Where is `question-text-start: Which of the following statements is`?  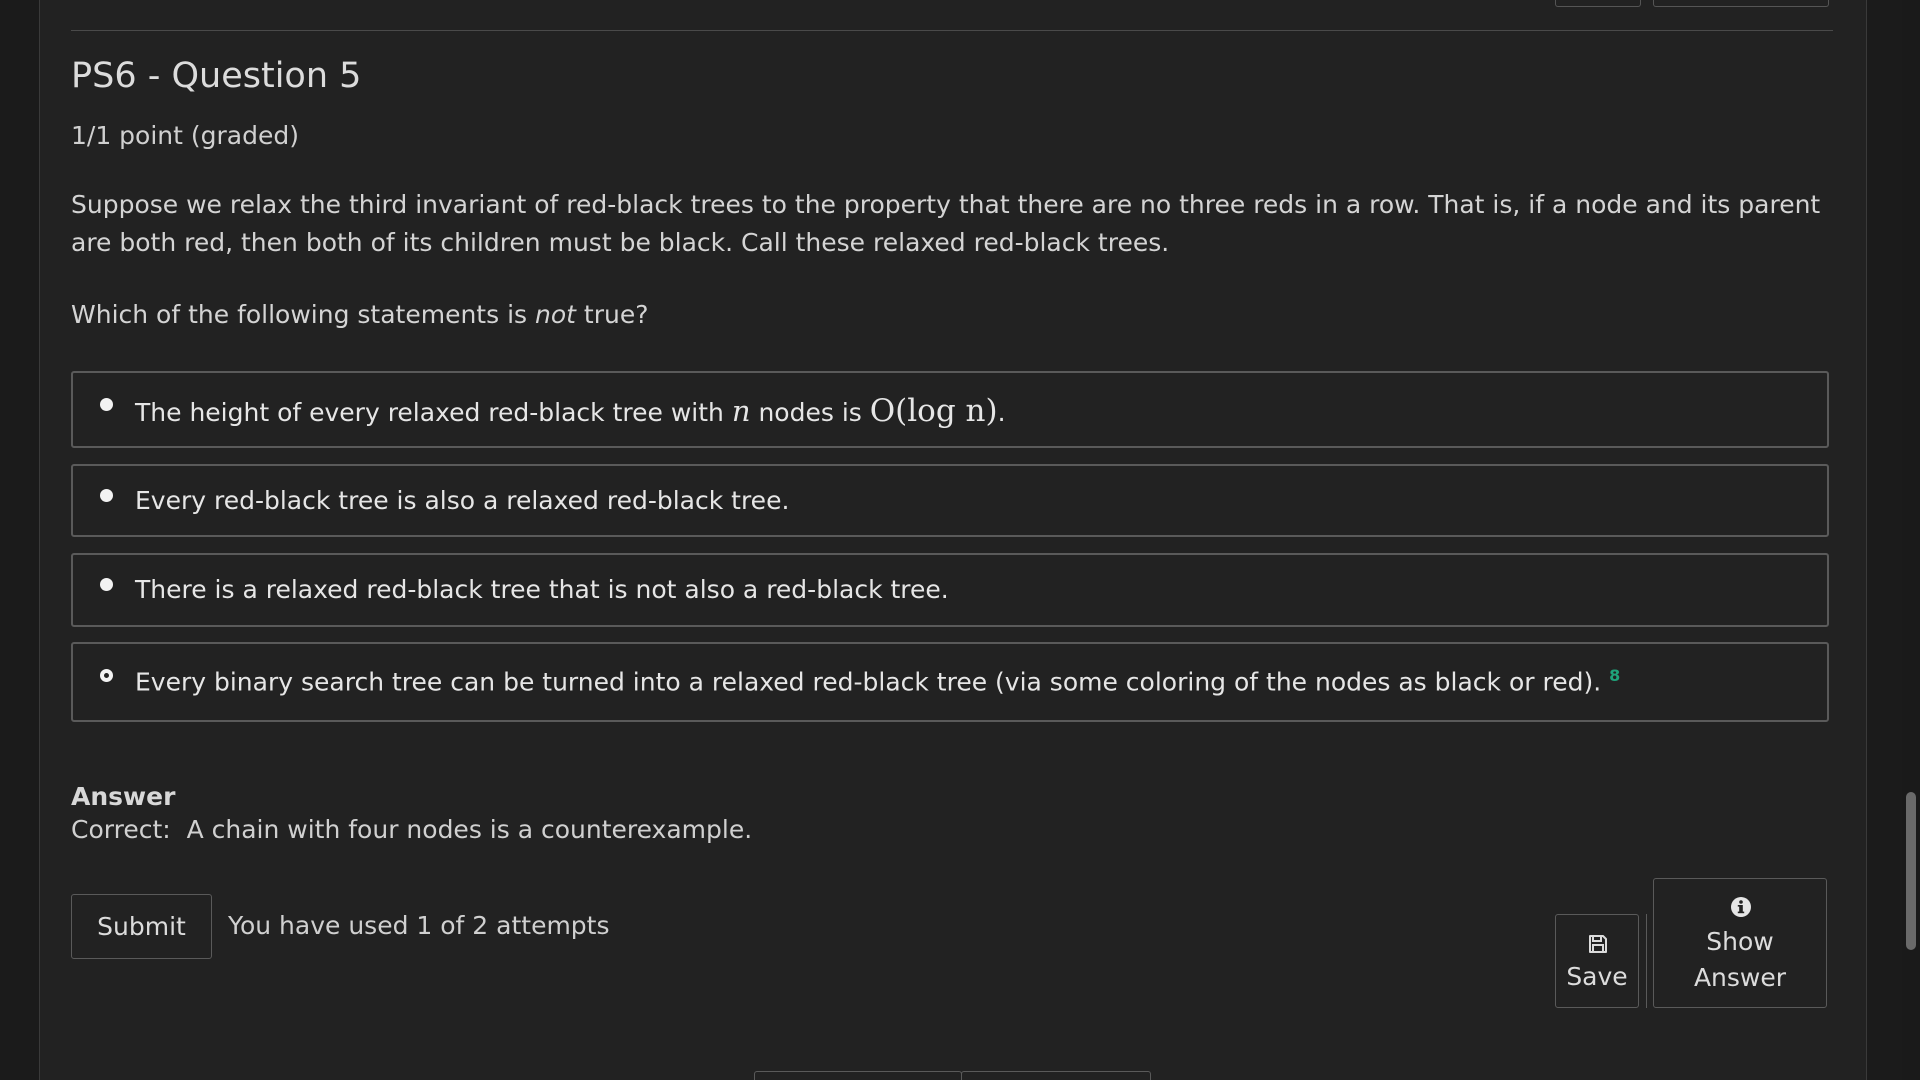 question-text-start: Which of the following statements is is located at coordinates (303, 314).